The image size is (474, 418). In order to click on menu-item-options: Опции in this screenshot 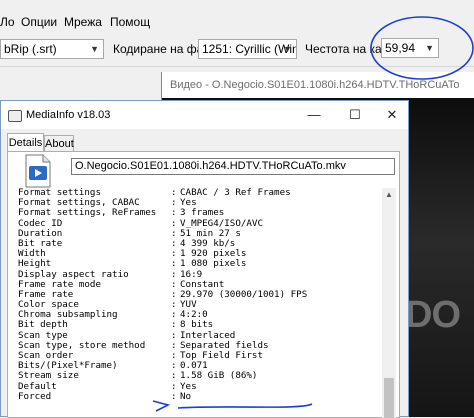, I will do `click(39, 22)`.